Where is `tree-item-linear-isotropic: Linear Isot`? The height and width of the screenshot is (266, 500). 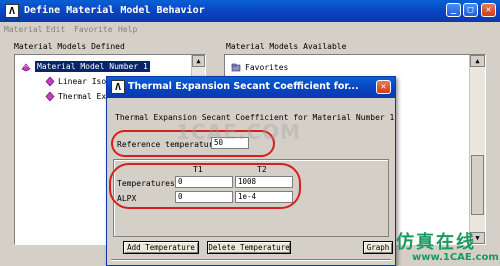
tree-item-linear-isotropic: Linear Isot is located at coordinates (84, 81).